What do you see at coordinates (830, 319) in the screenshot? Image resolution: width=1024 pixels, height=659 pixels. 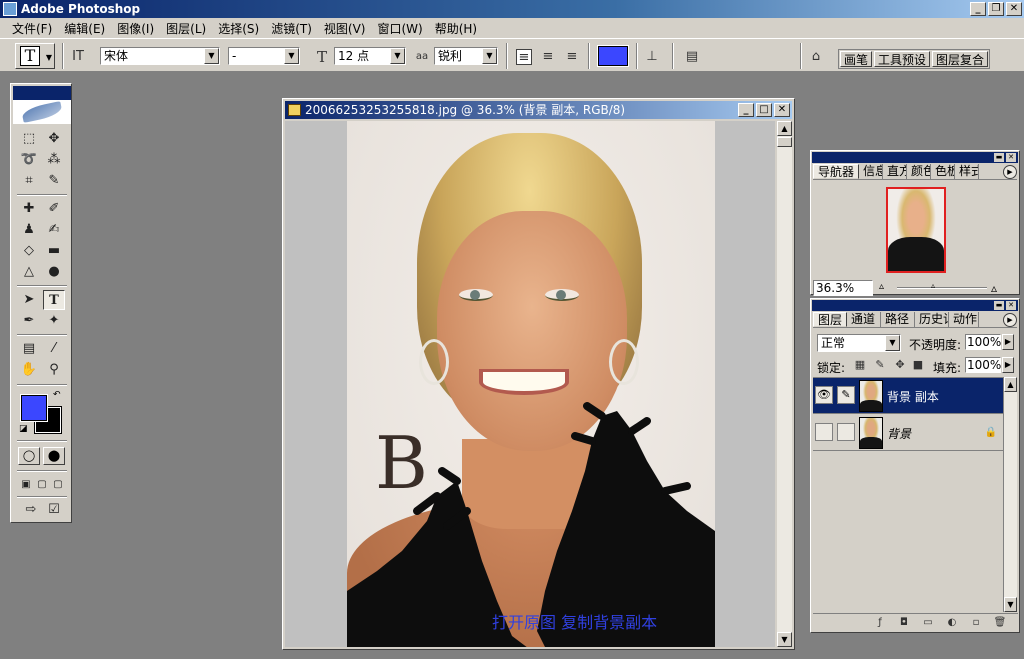 I see `tab-layers: 图层` at bounding box center [830, 319].